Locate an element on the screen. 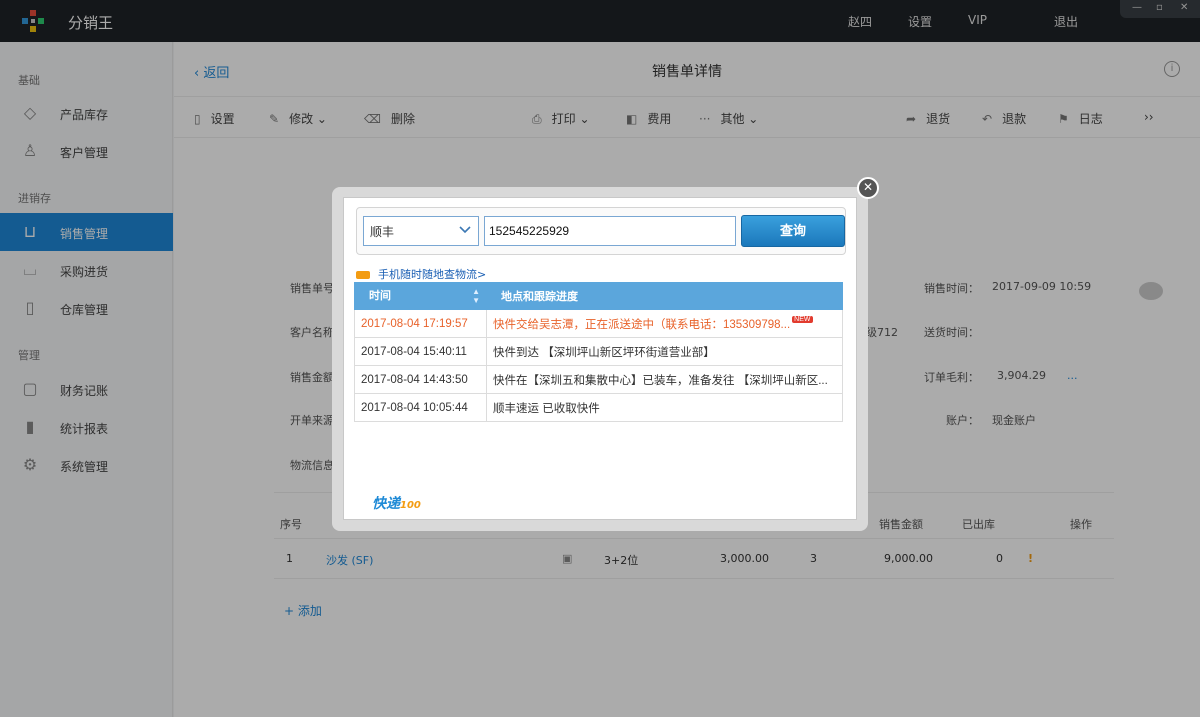  new-badge: NEW is located at coordinates (802, 319).